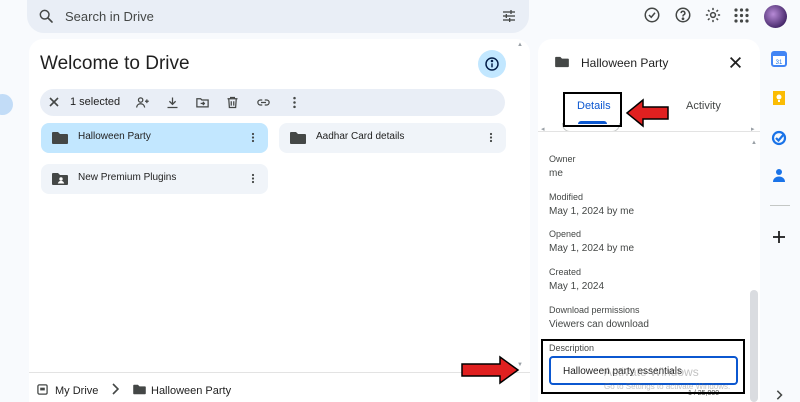  I want to click on breadcrumb-my-drive: My Drive, so click(76, 391).